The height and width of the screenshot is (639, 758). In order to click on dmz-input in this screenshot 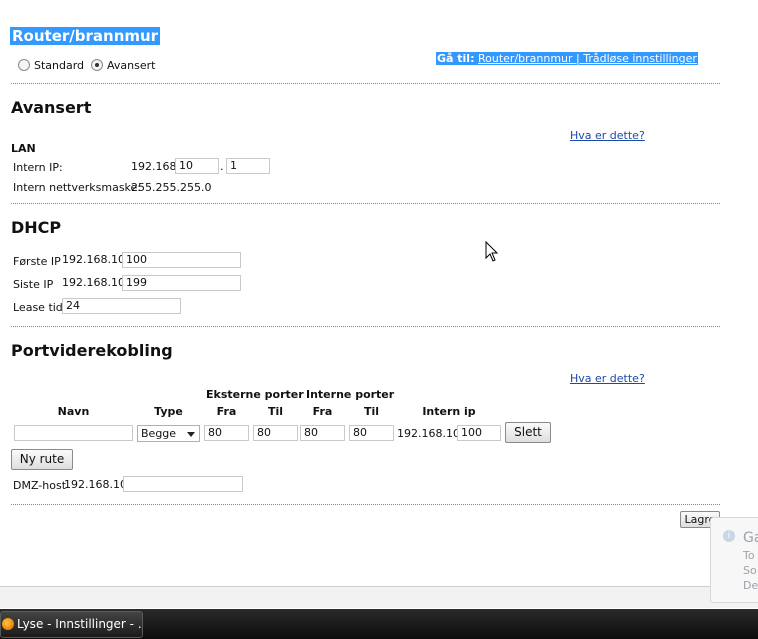, I will do `click(183, 484)`.